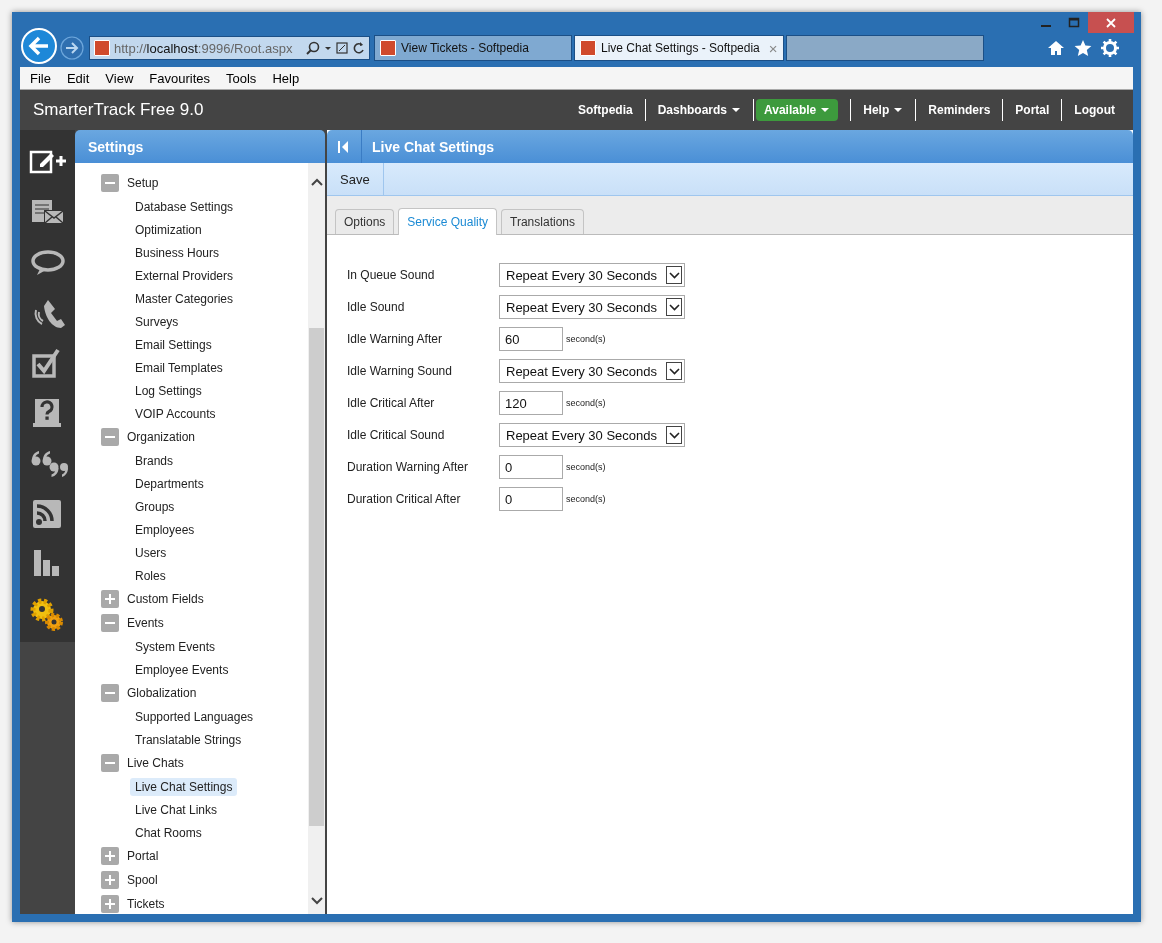 This screenshot has height=943, width=1162. I want to click on tree-item: Database Settings, so click(184, 206).